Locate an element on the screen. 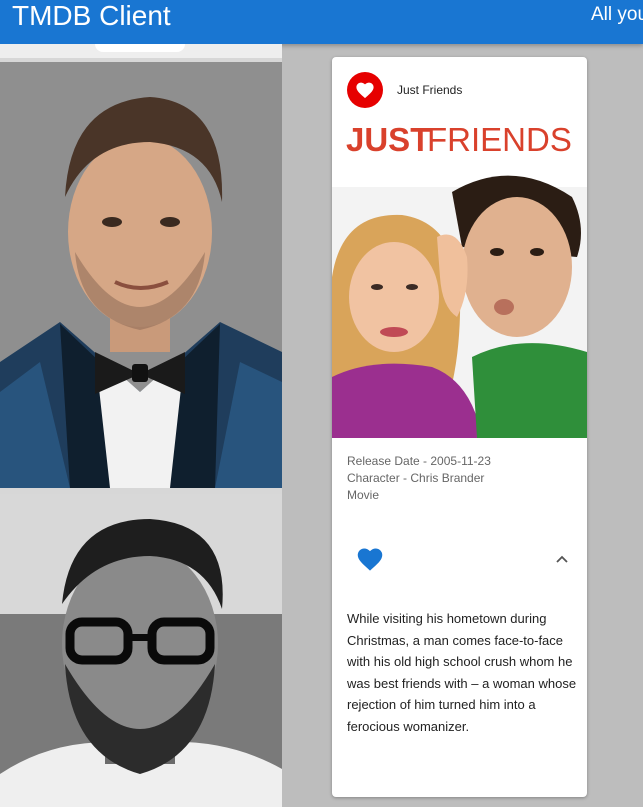 This screenshot has height=807, width=643. card-title: Just Friends is located at coordinates (430, 90).